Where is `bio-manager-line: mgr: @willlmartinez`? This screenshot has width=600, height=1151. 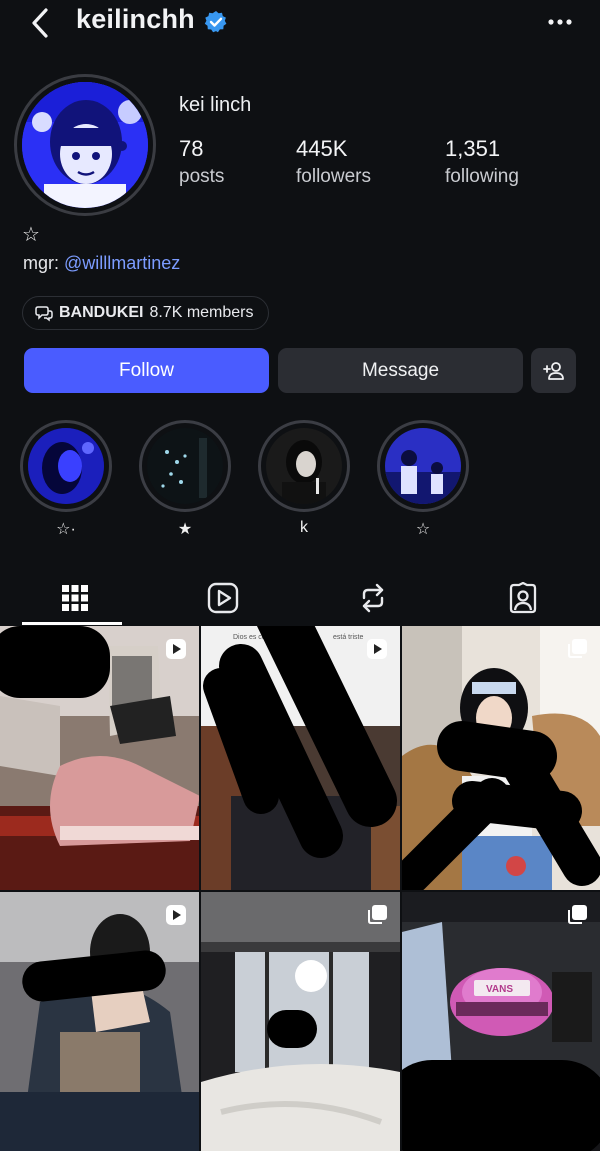 bio-manager-line: mgr: @willlmartinez is located at coordinates (101, 263).